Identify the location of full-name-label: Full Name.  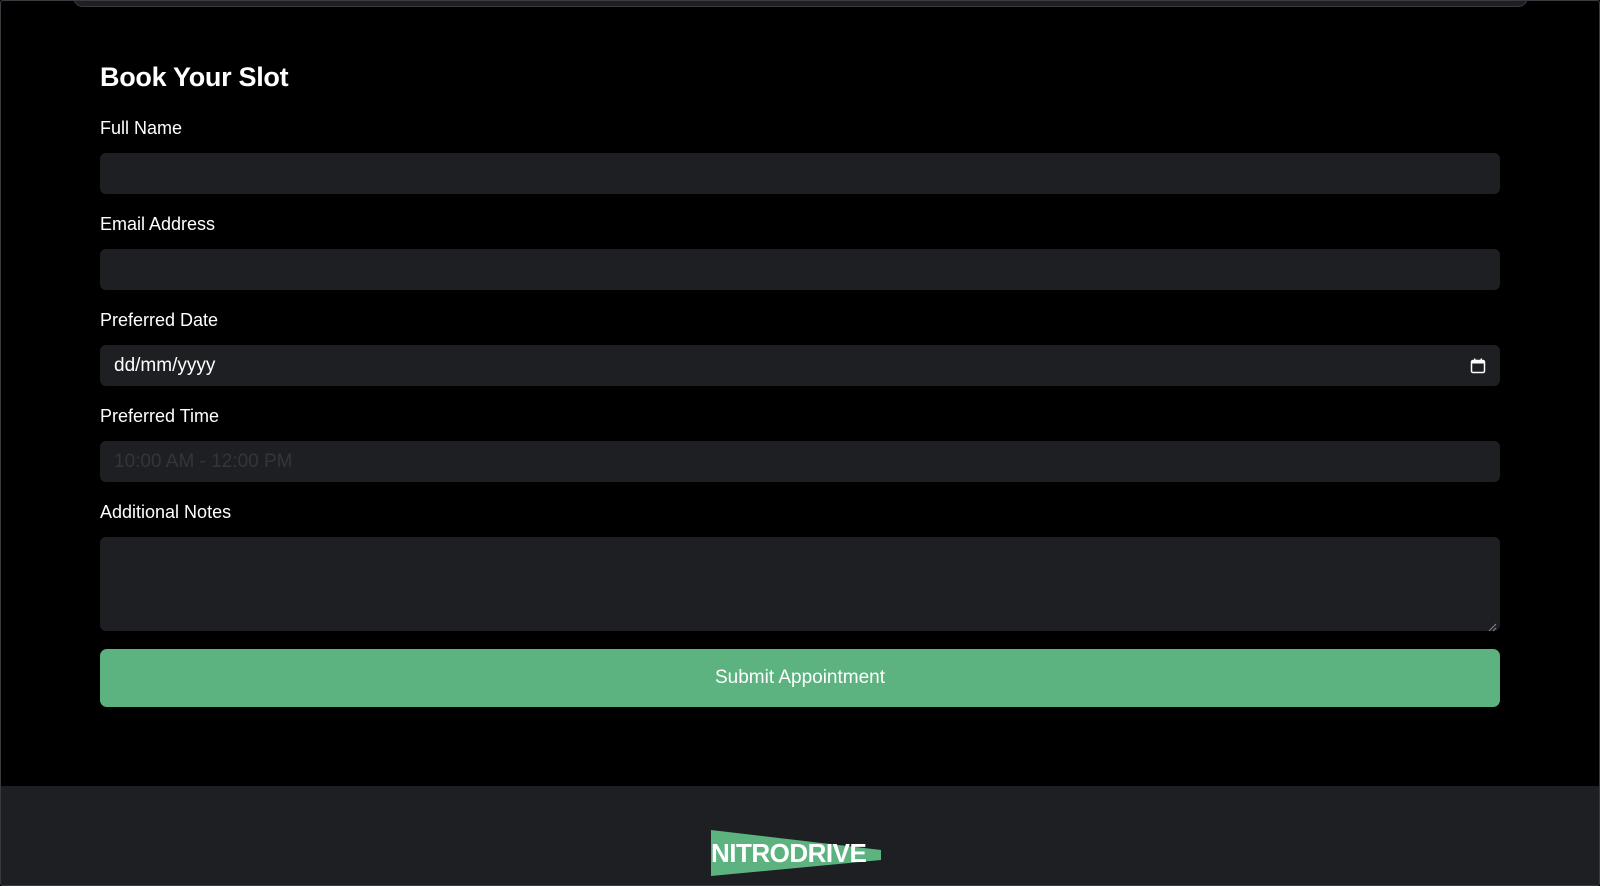
(141, 128).